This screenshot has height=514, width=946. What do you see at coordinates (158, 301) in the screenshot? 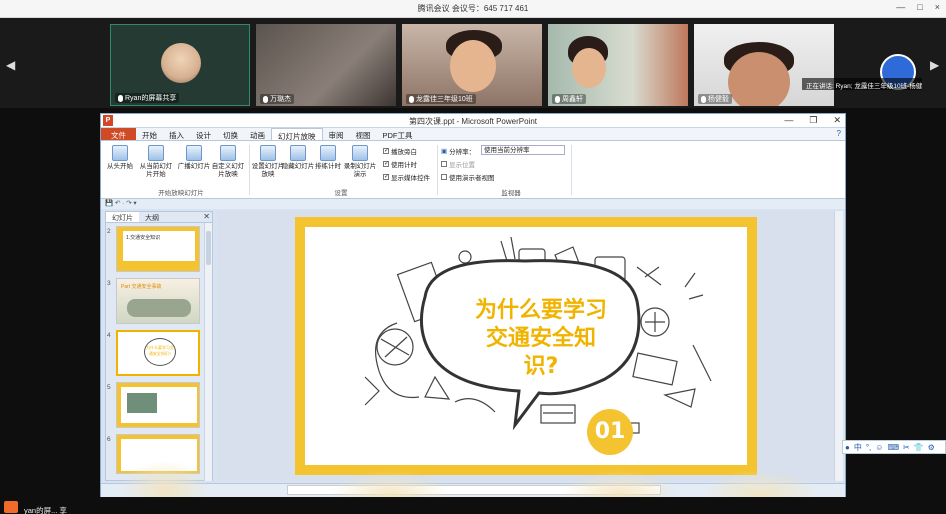
I see `slide-thumb-3: Part 交通安全事故` at bounding box center [158, 301].